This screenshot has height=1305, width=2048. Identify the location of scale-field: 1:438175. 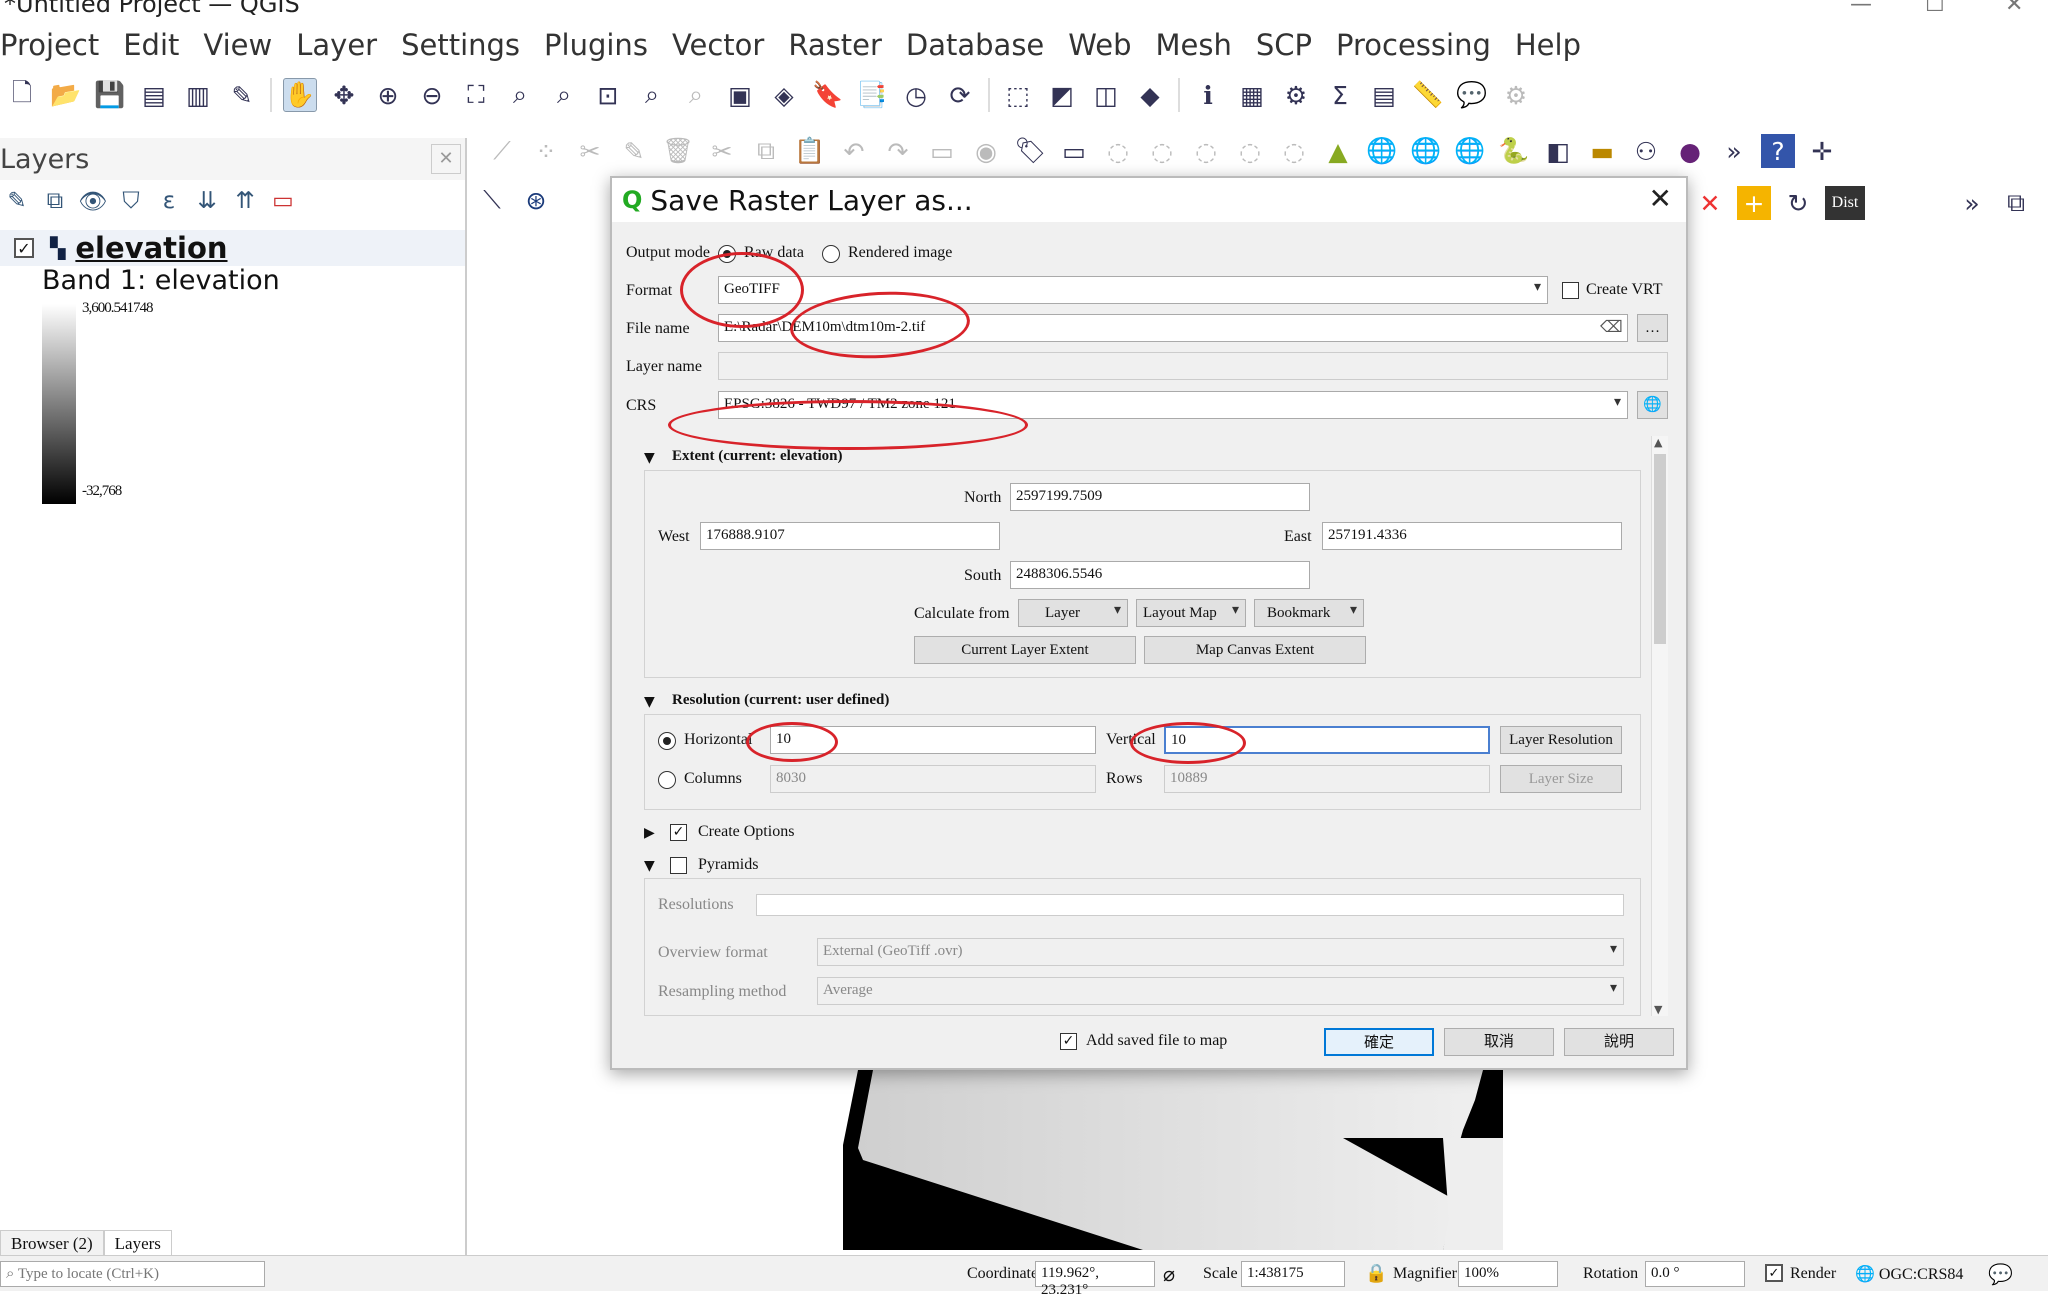
(1293, 1273).